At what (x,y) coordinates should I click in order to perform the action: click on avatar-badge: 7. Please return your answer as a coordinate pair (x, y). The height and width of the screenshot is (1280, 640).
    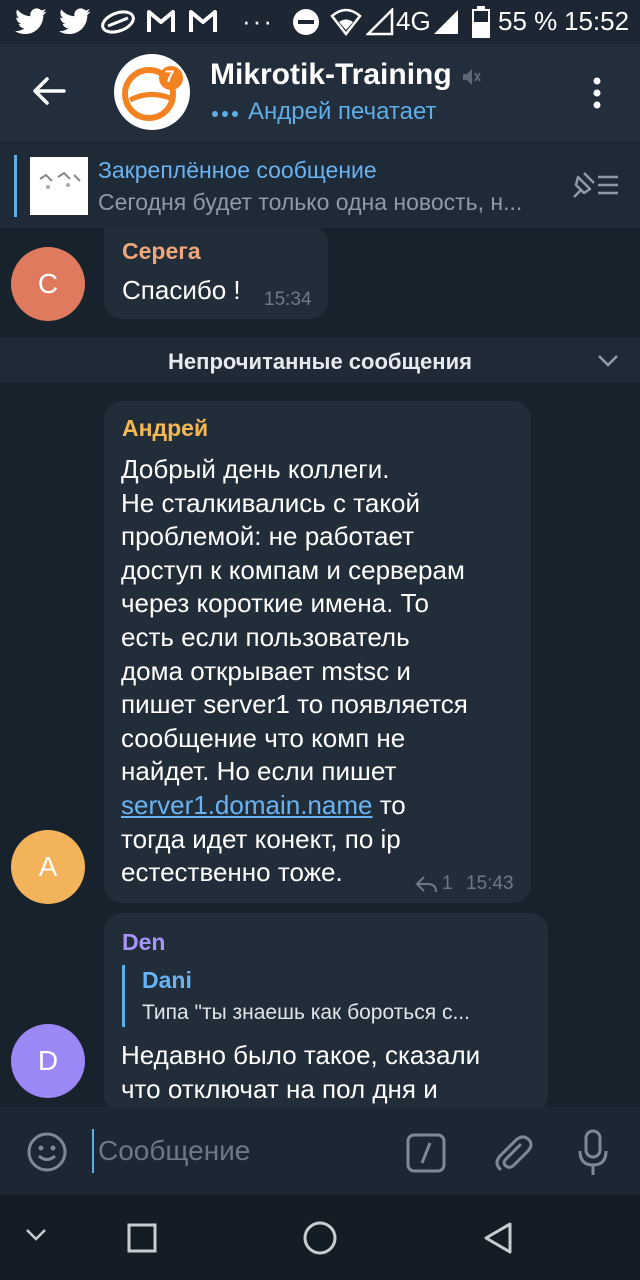
    Looking at the image, I should click on (170, 76).